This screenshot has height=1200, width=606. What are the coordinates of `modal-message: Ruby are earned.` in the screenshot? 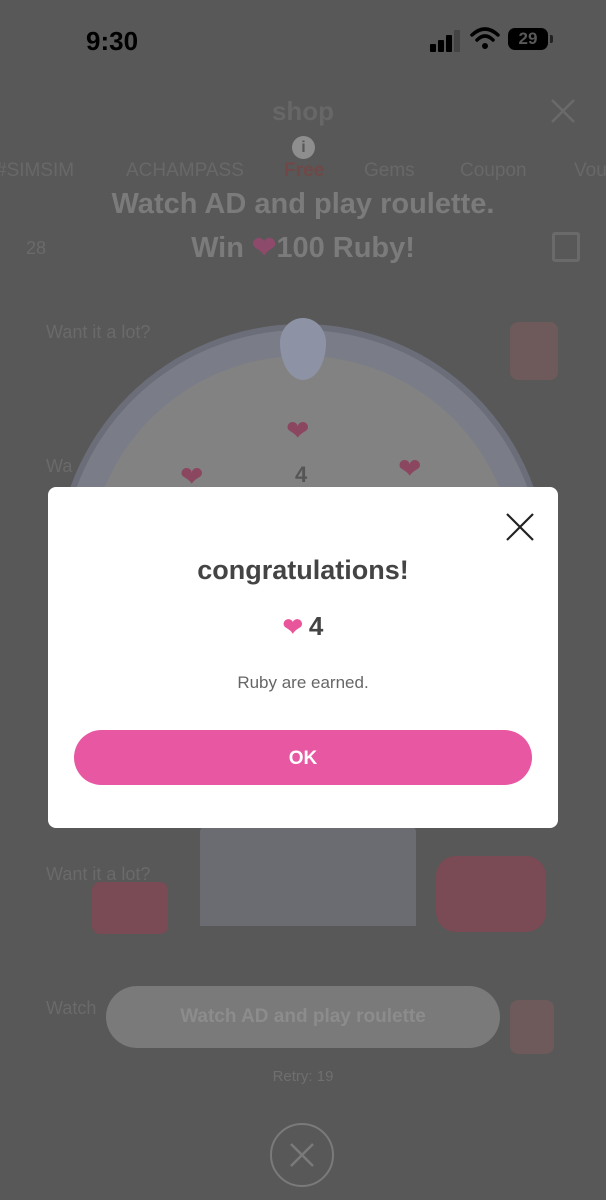 It's located at (303, 682).